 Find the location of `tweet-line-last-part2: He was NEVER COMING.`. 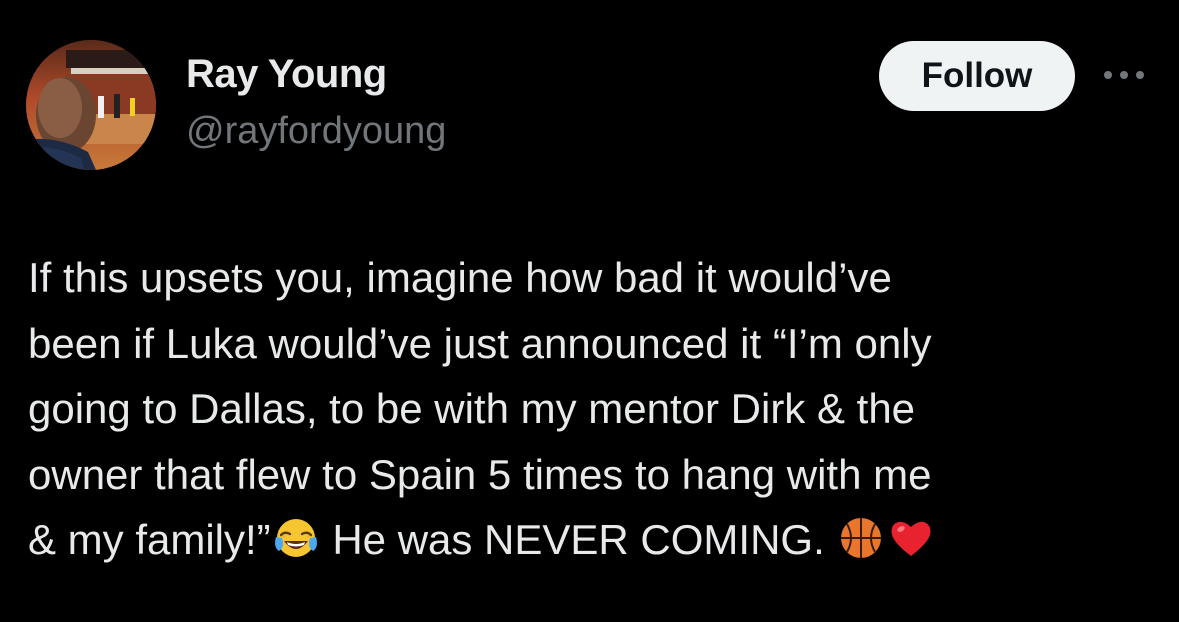

tweet-line-last-part2: He was NEVER COMING. is located at coordinates (578, 539).